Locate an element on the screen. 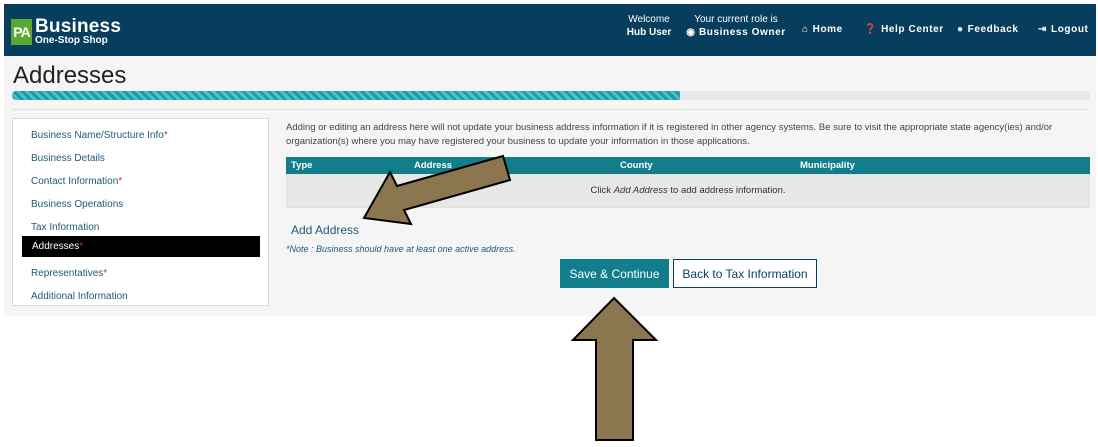  home-icon: ⌂ is located at coordinates (805, 29).